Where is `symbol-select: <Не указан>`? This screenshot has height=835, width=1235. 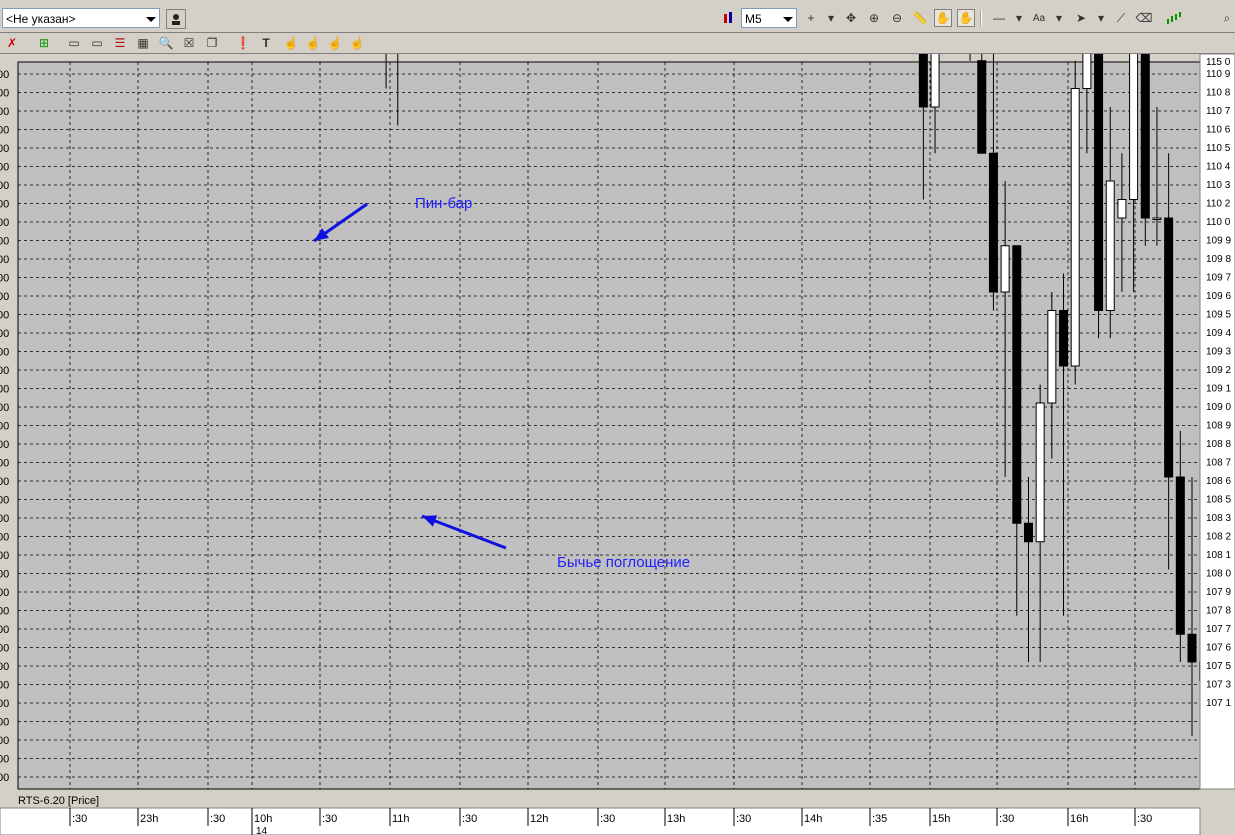
symbol-select: <Не указан> is located at coordinates (81, 18).